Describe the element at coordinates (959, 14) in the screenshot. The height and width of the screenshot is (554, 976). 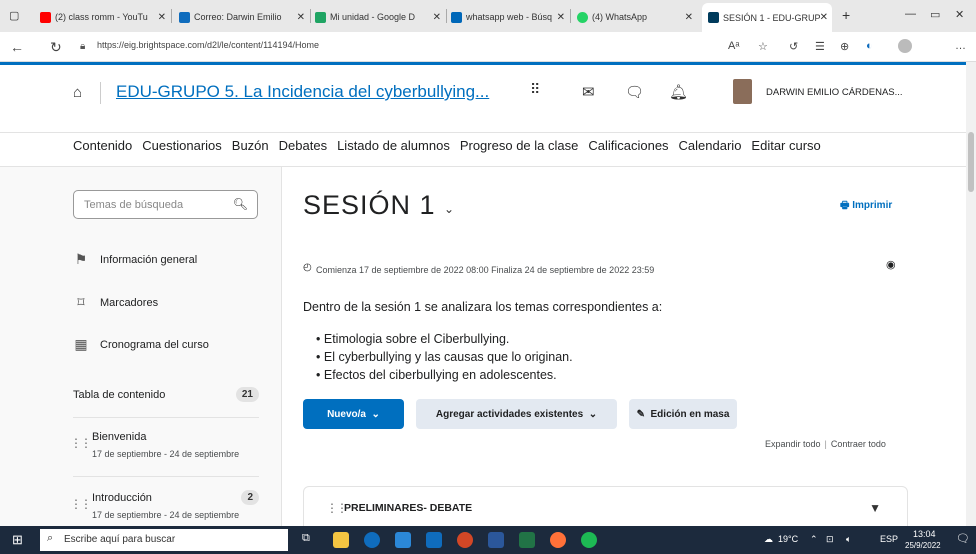
I see `close-window-icon: ✕` at that location.